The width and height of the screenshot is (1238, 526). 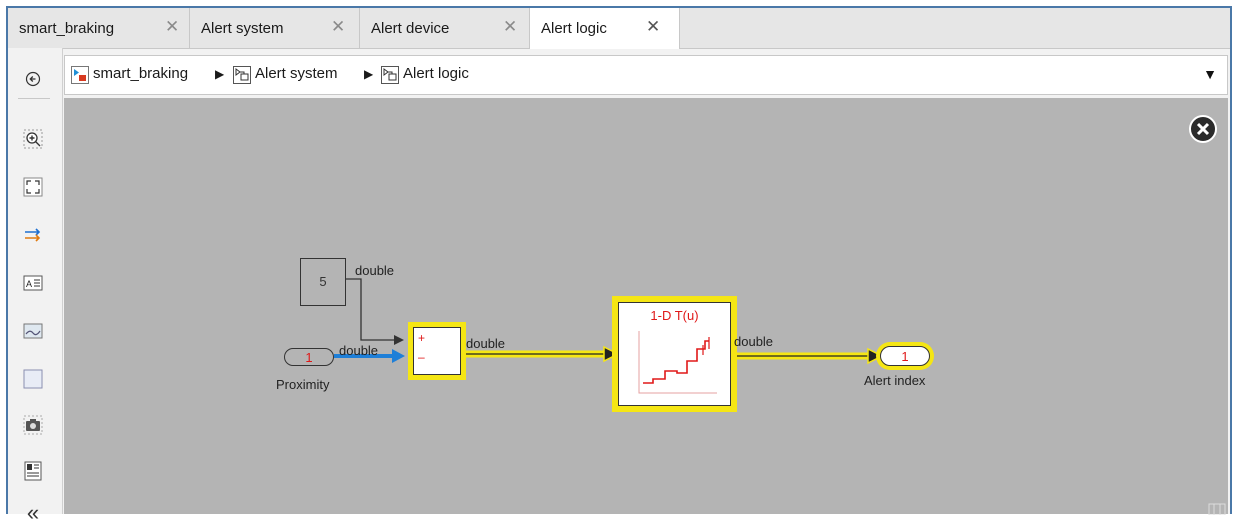 What do you see at coordinates (674, 315) in the screenshot?
I see `lookup-label: 1-D T(u)` at bounding box center [674, 315].